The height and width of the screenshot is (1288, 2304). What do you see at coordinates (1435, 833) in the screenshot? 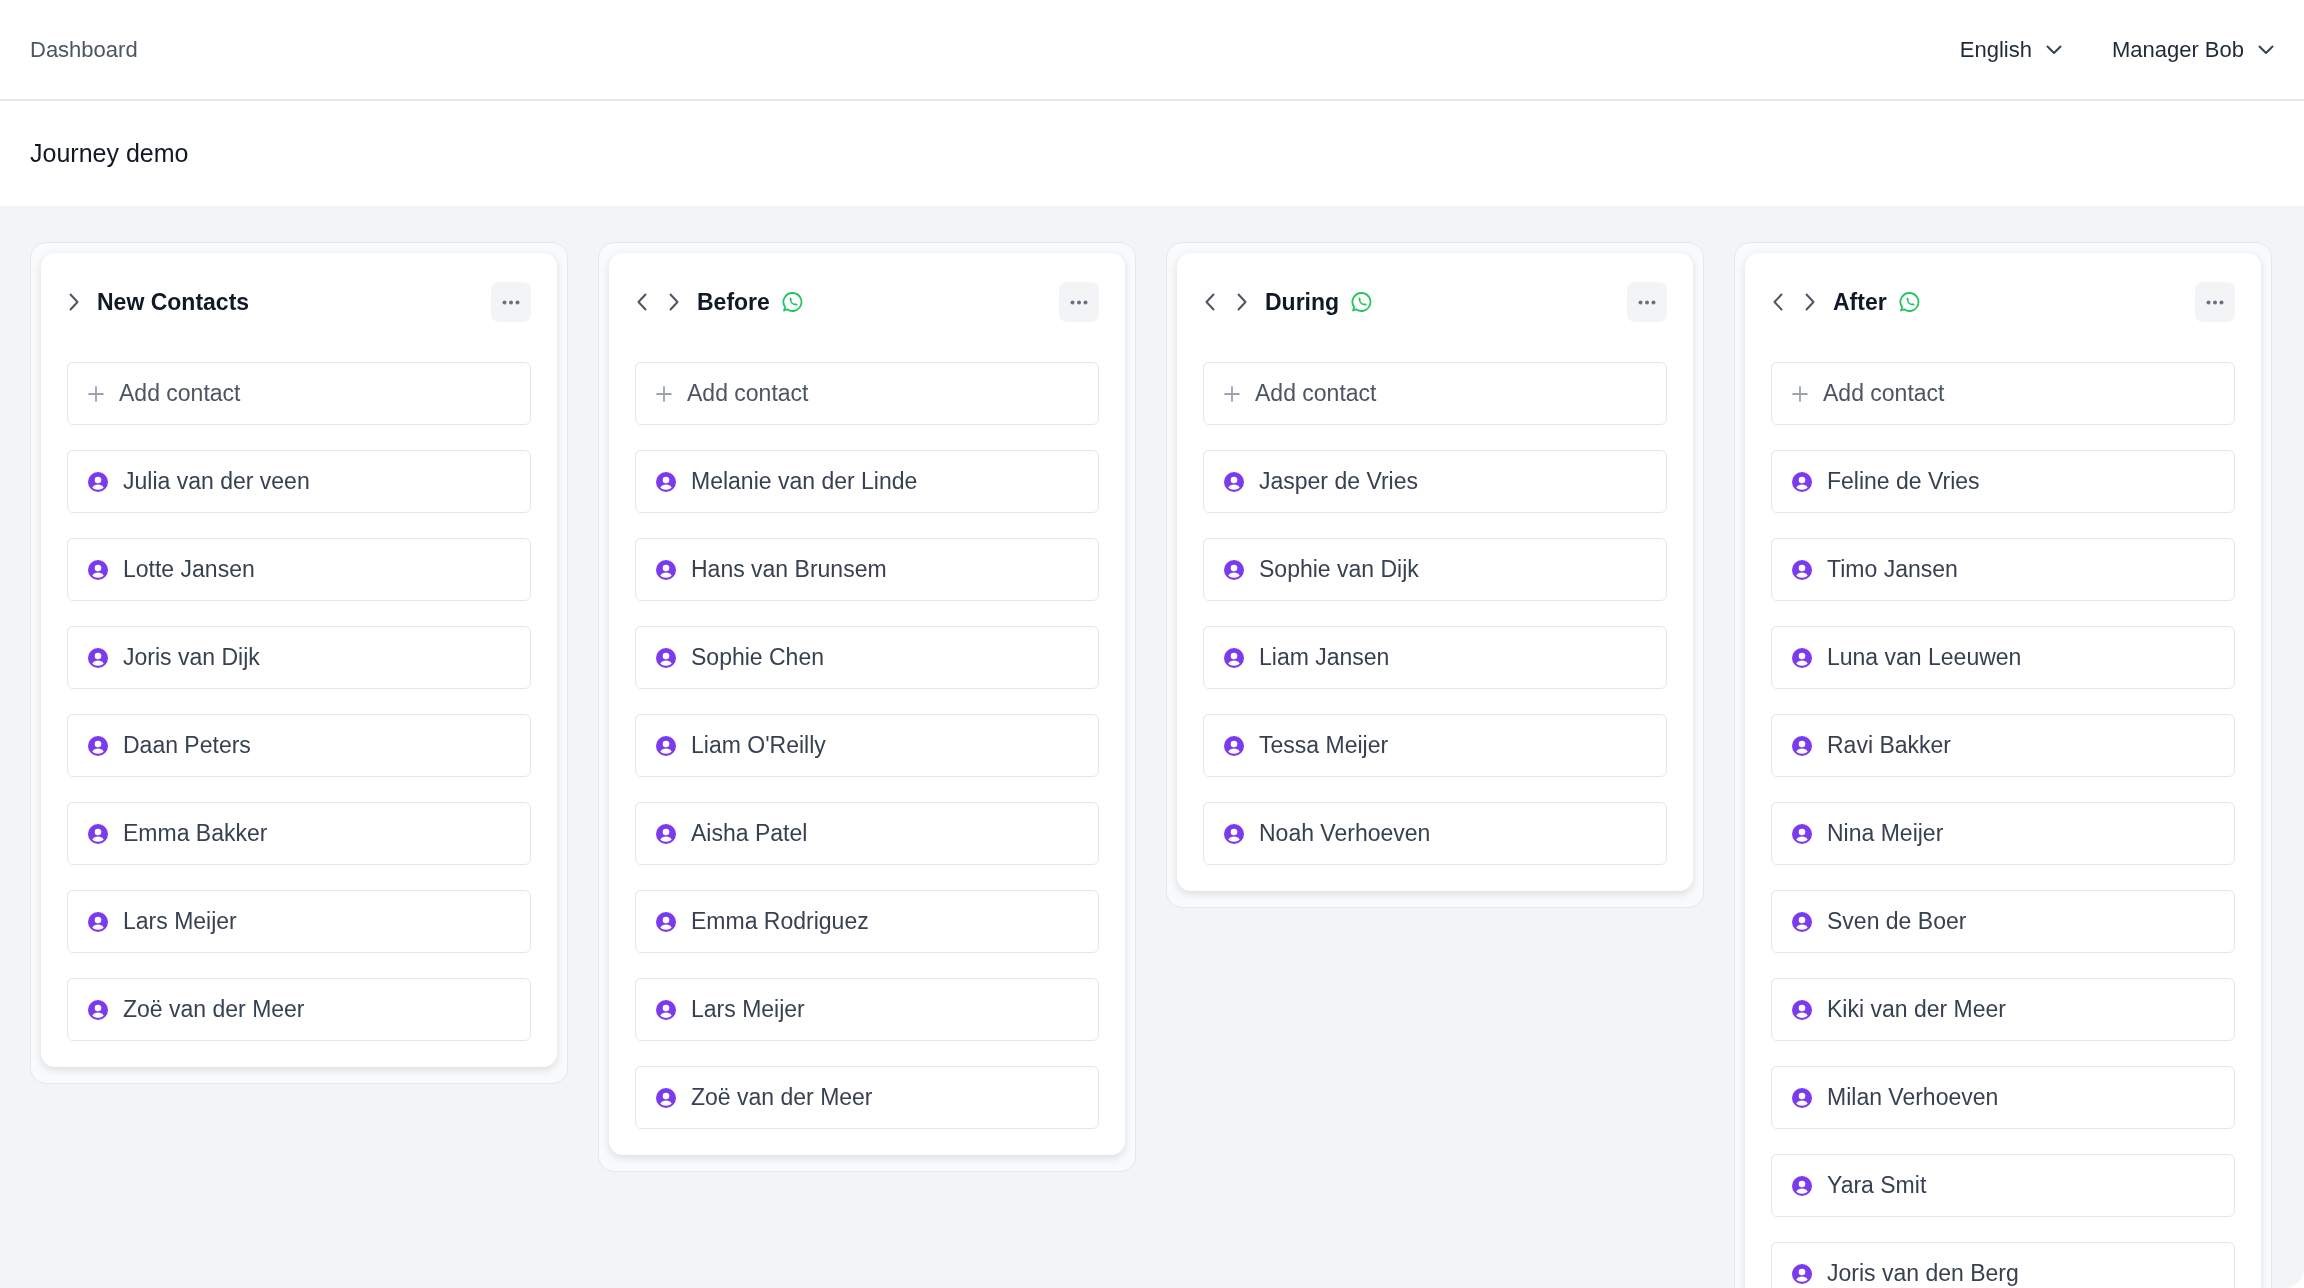
I see `contact-card: Noah Verhoeven` at bounding box center [1435, 833].